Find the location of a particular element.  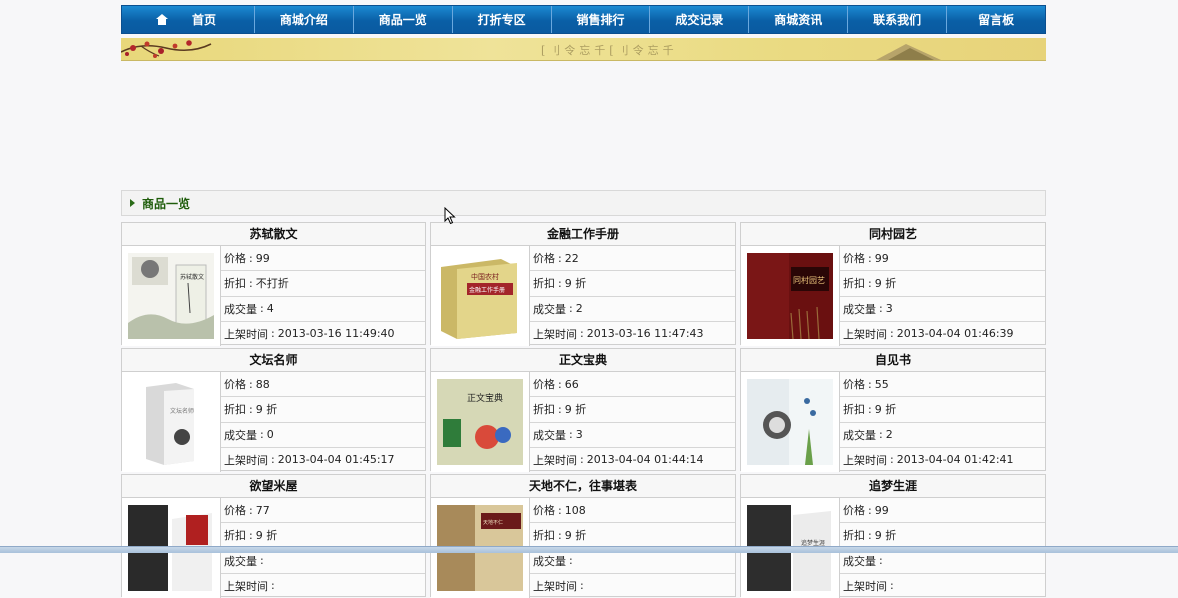

product-price-row: 价格:66 is located at coordinates (632, 385).